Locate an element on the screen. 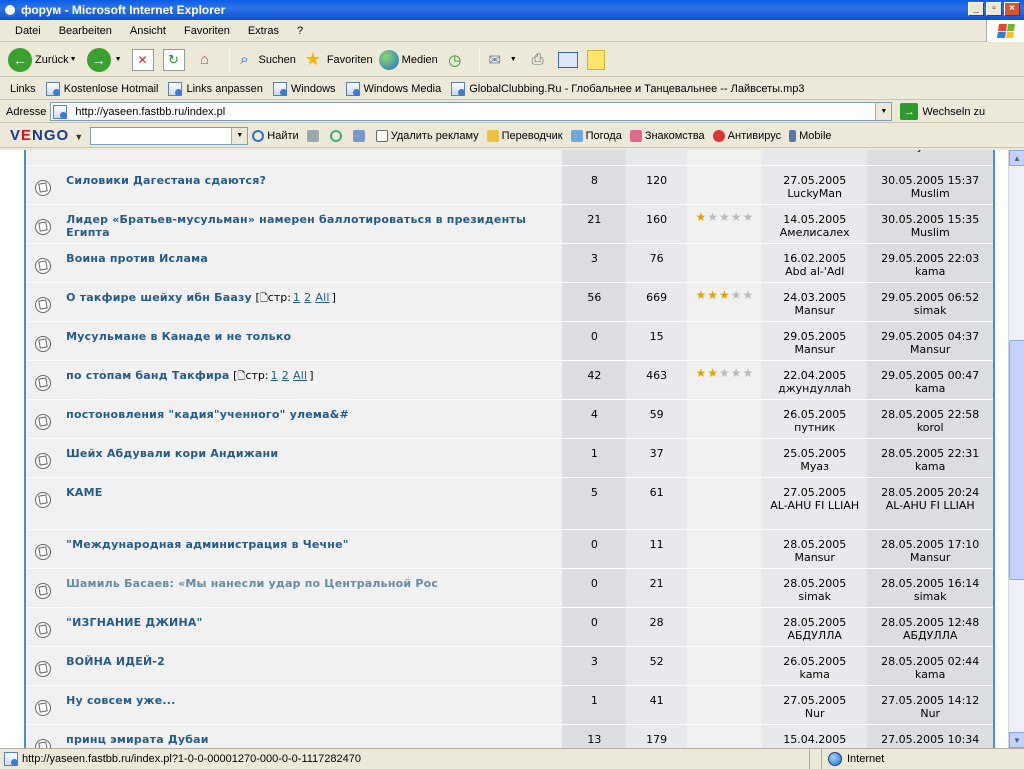 This screenshot has height=769, width=1024. vengo-search-input: ▼ is located at coordinates (169, 135).